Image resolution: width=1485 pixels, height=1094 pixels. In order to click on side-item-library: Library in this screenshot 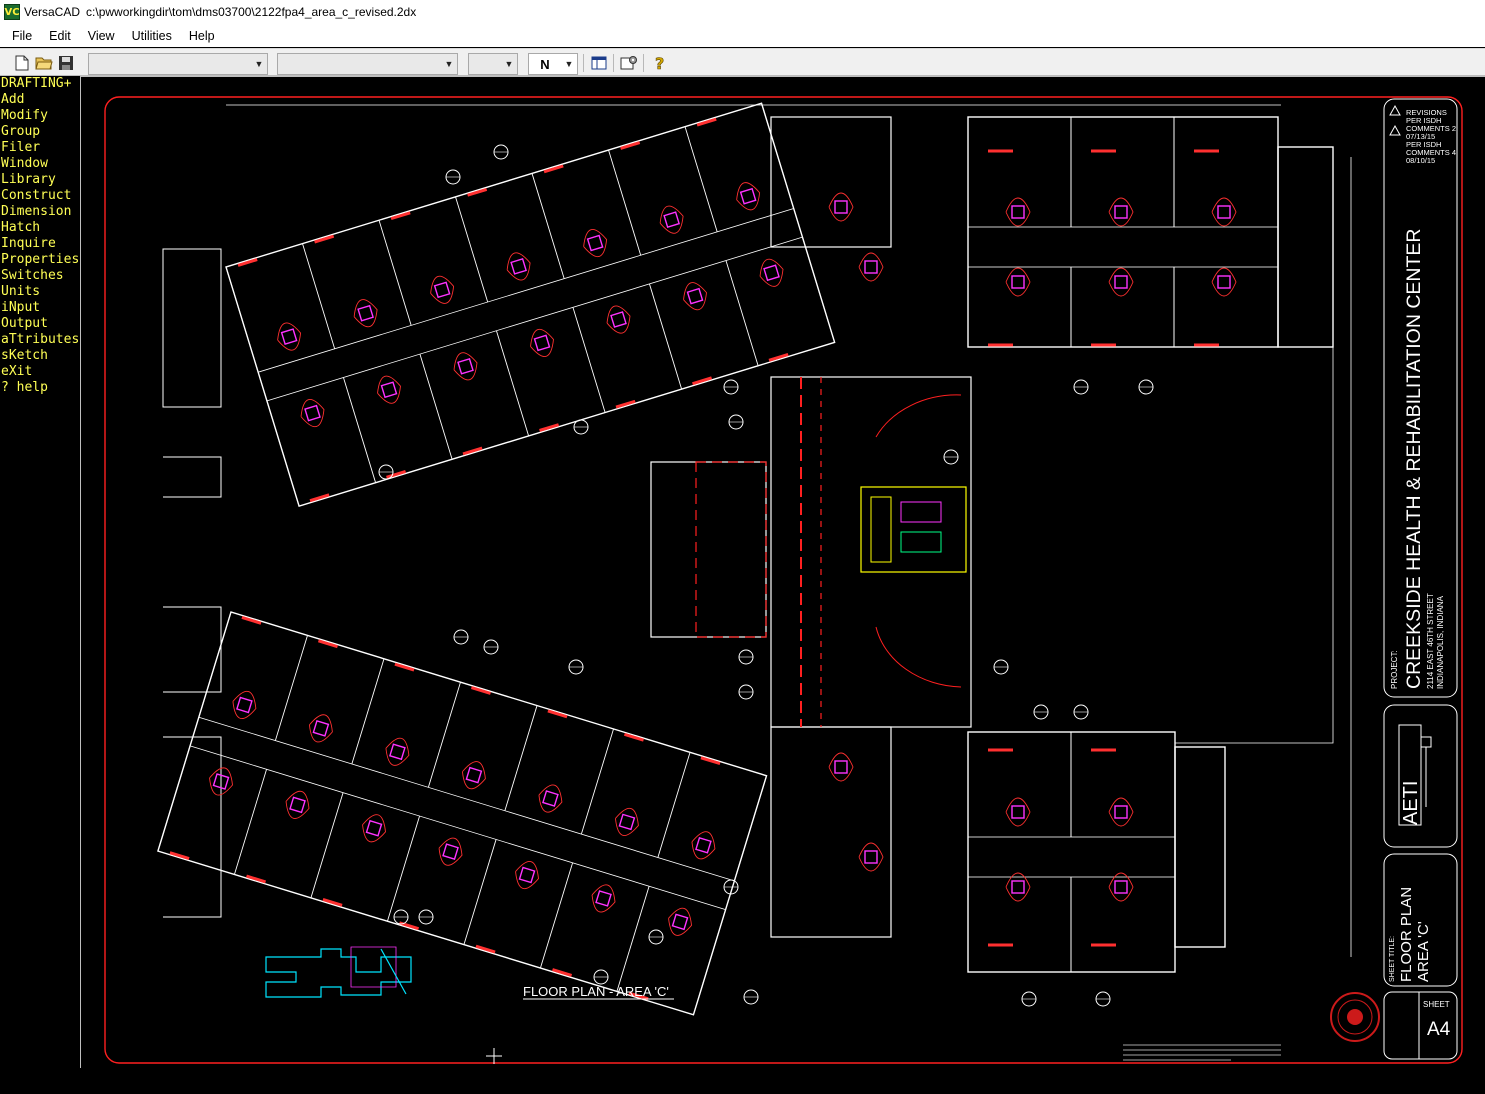, I will do `click(40, 180)`.